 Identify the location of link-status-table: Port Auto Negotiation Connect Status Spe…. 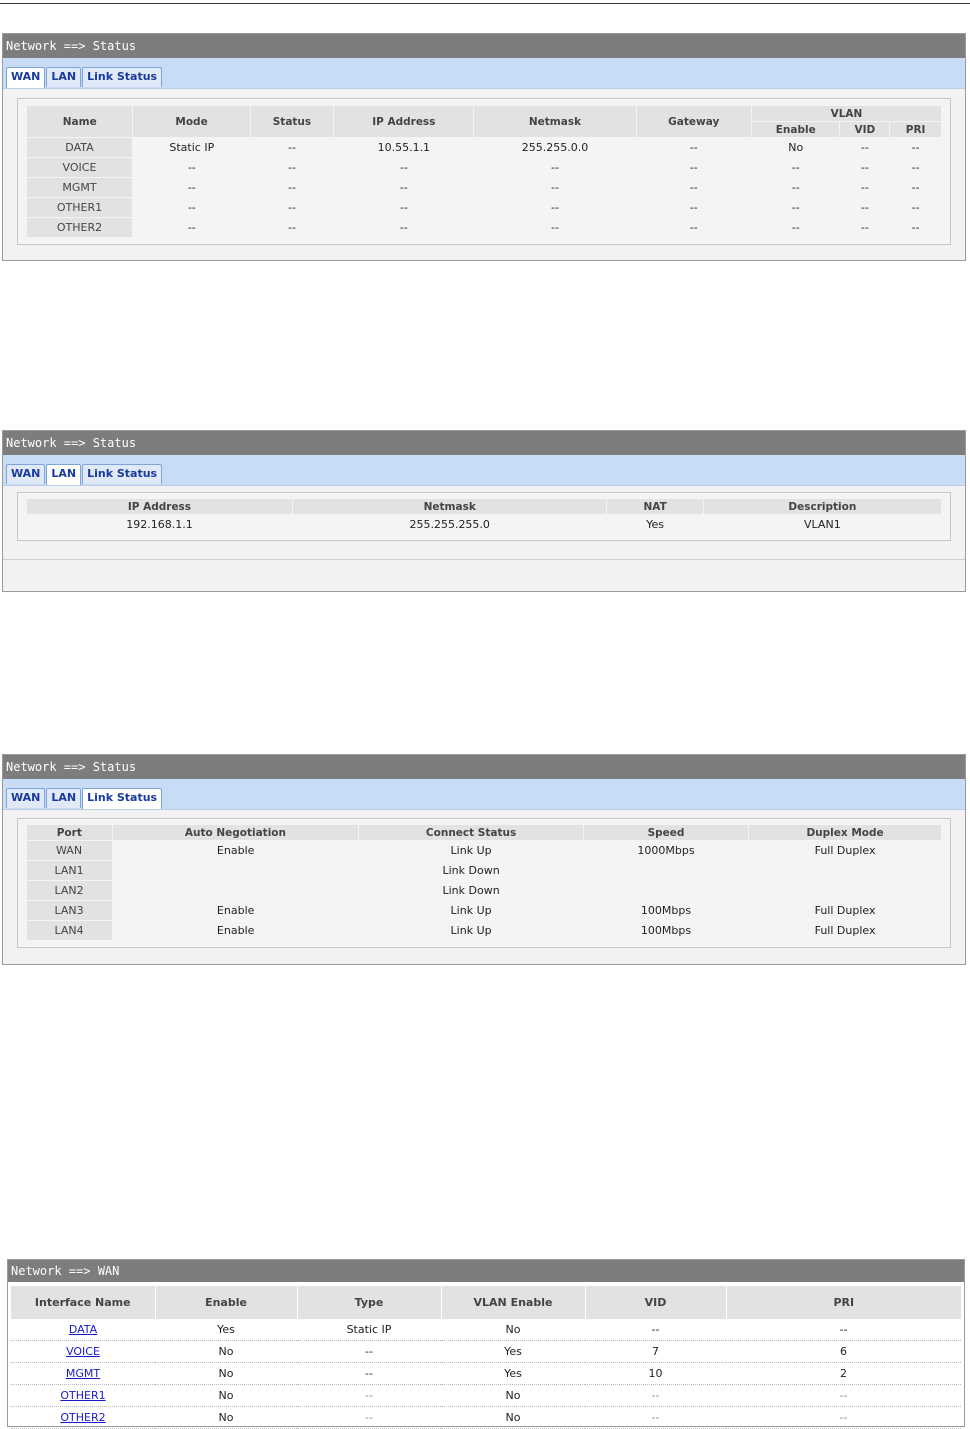
(484, 882).